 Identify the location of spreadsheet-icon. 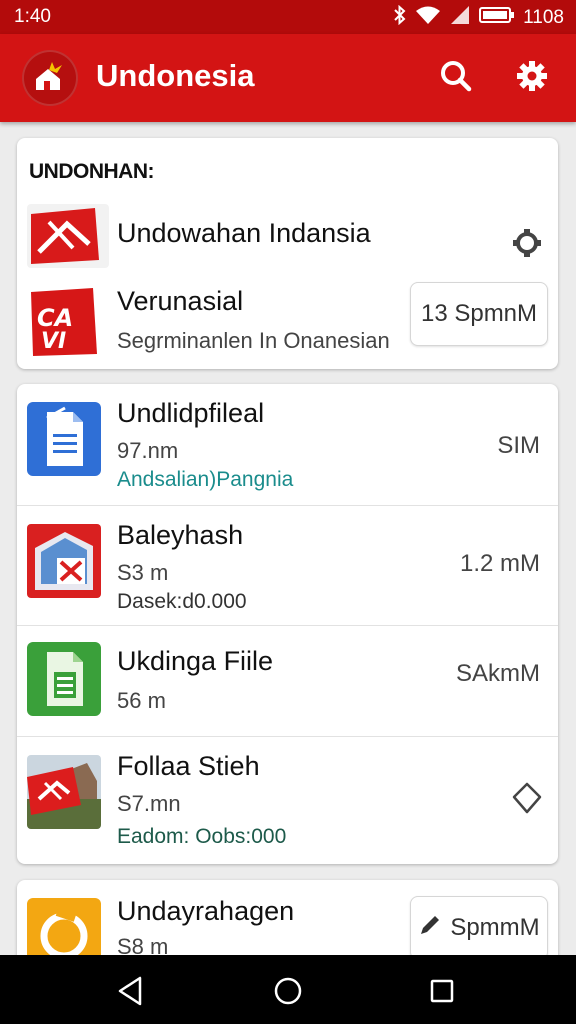
(64, 679).